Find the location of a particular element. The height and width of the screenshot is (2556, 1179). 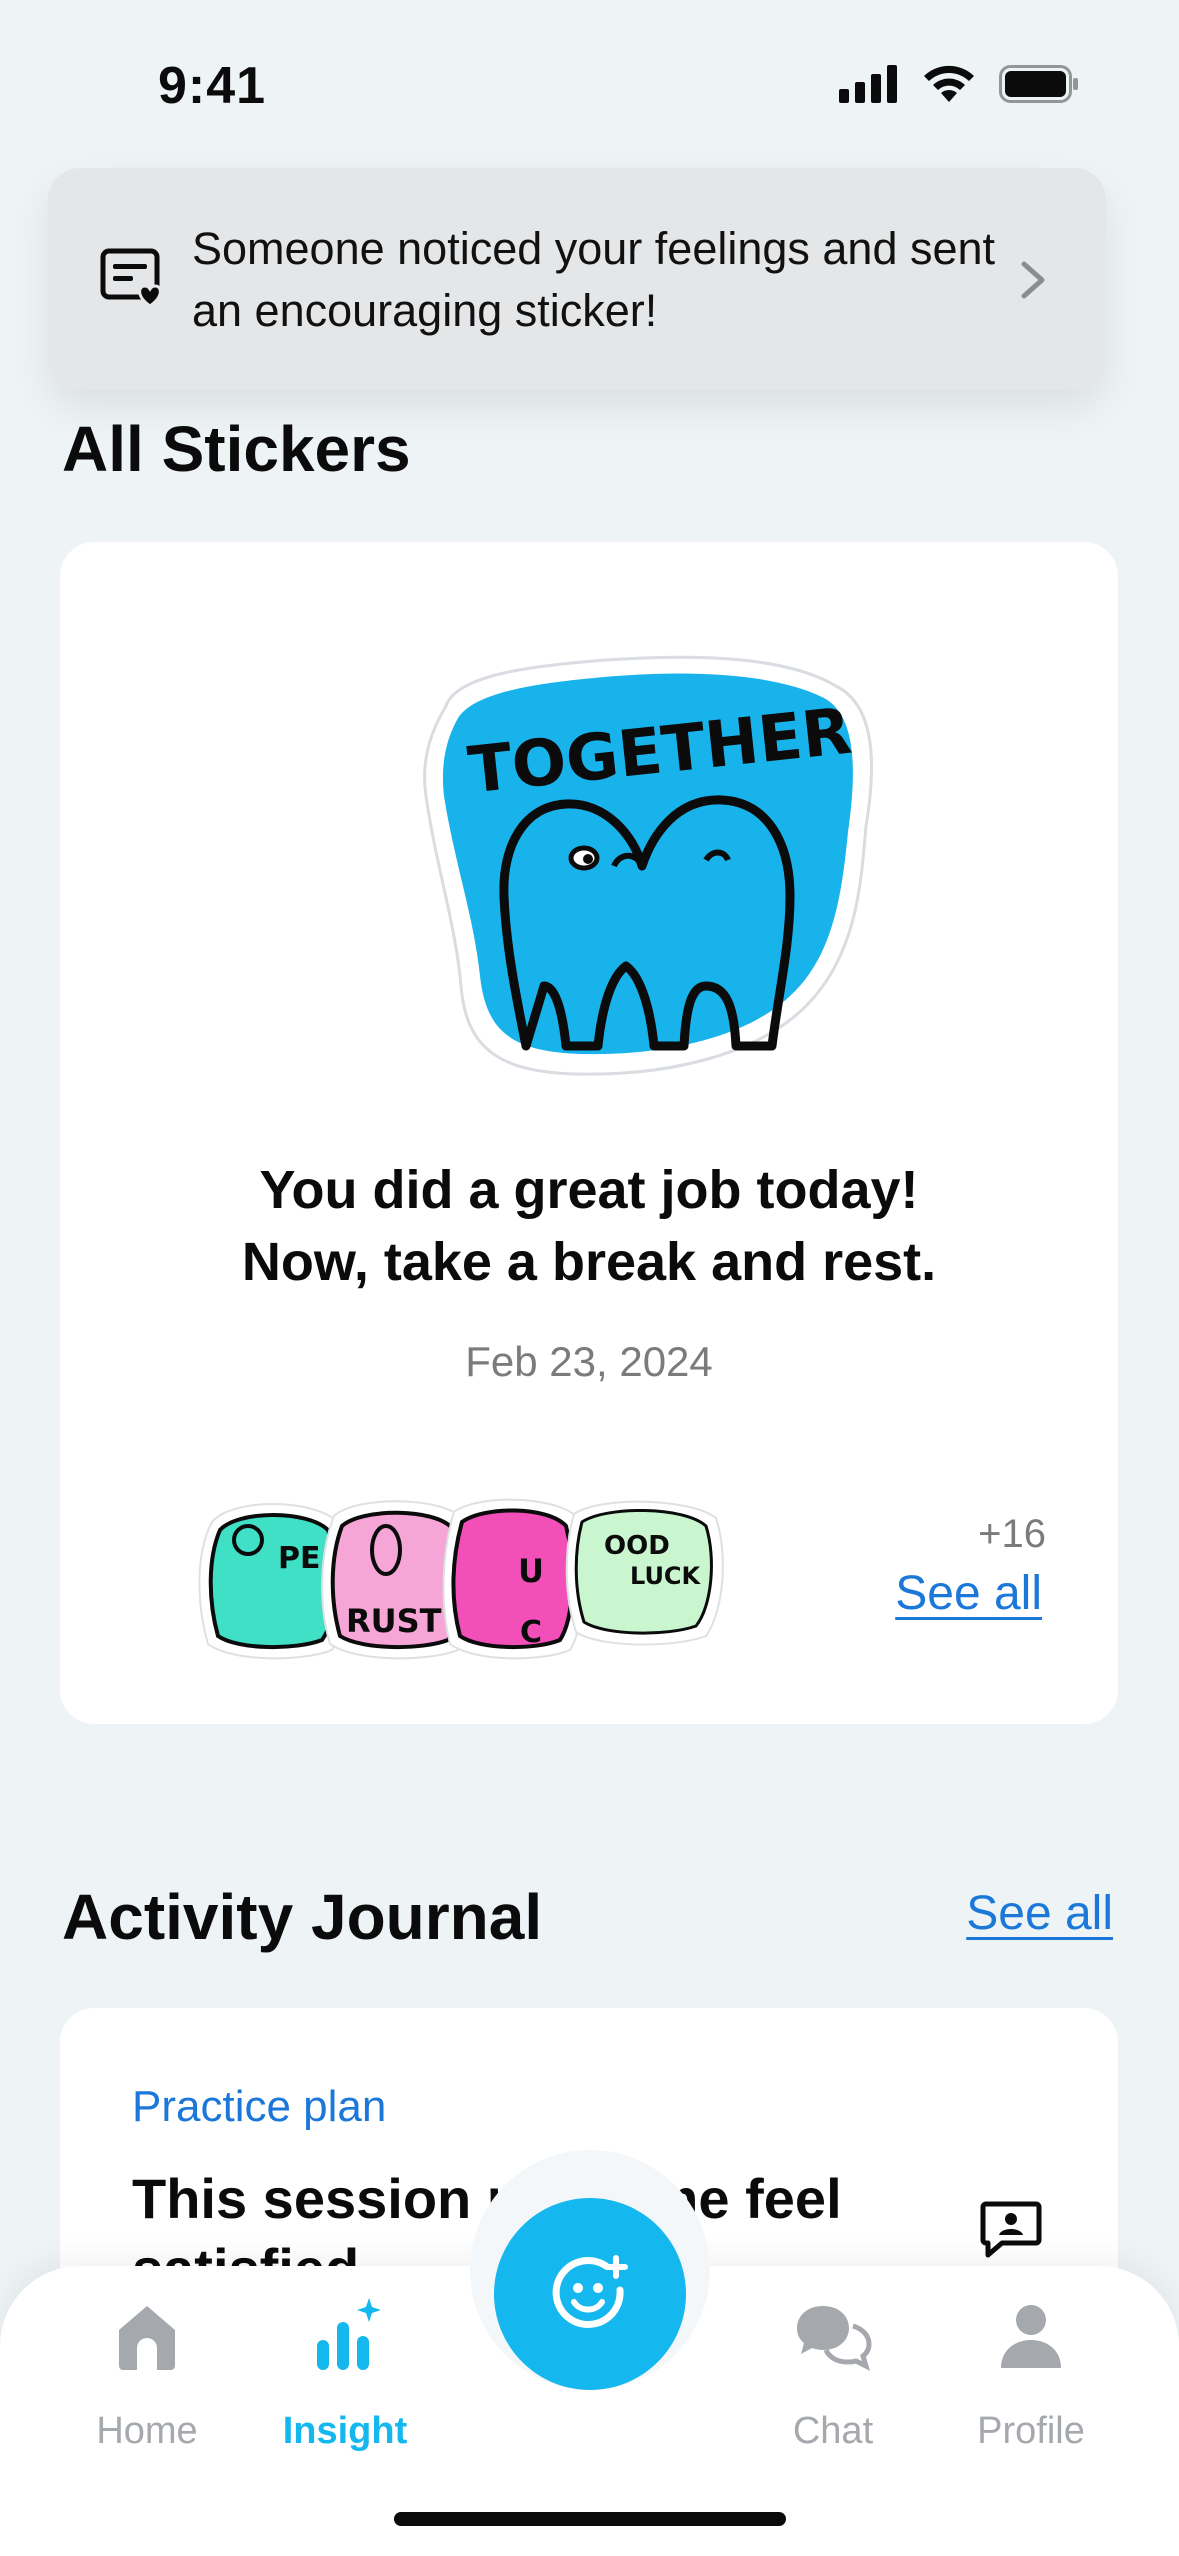

practice-plan-tag: Practice plan is located at coordinates (259, 2106).